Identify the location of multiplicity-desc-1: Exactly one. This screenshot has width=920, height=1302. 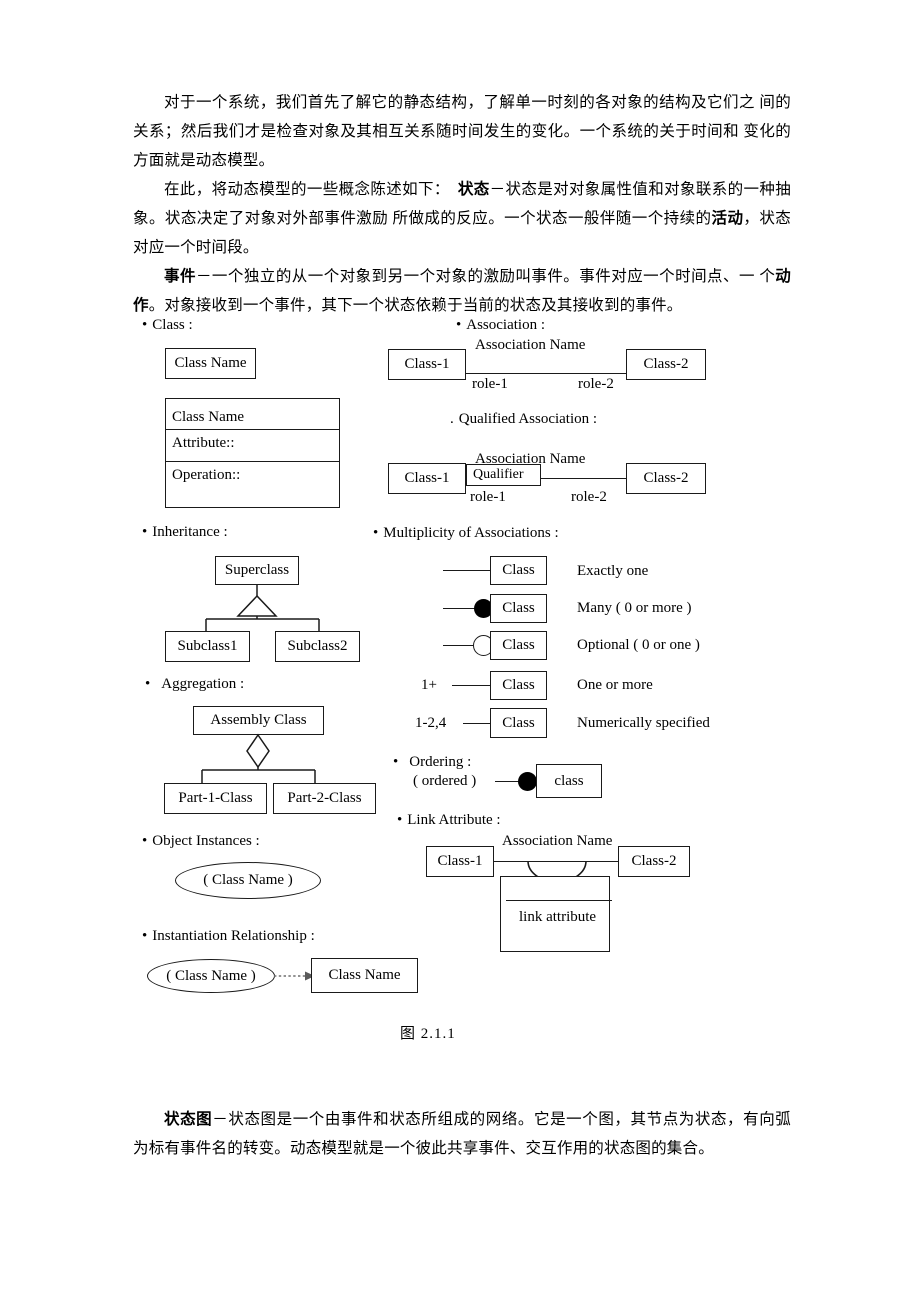
(613, 571).